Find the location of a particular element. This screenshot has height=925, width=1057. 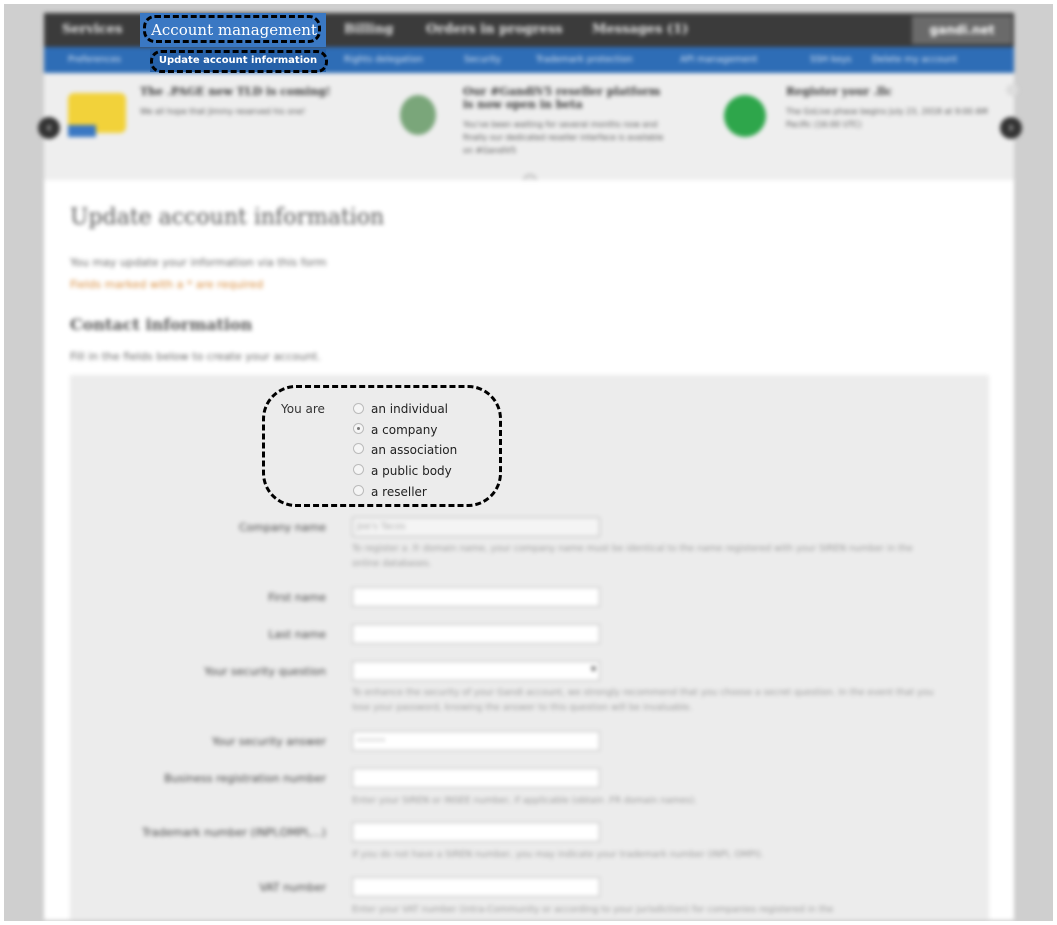

required-note: Fields marked with a * are required is located at coordinates (167, 284).